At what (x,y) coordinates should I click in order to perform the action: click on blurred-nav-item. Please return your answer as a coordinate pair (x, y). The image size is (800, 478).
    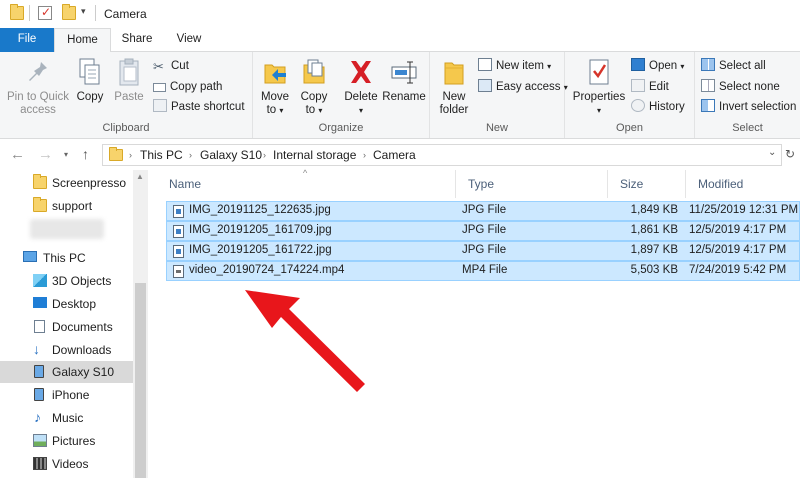
    Looking at the image, I should click on (67, 229).